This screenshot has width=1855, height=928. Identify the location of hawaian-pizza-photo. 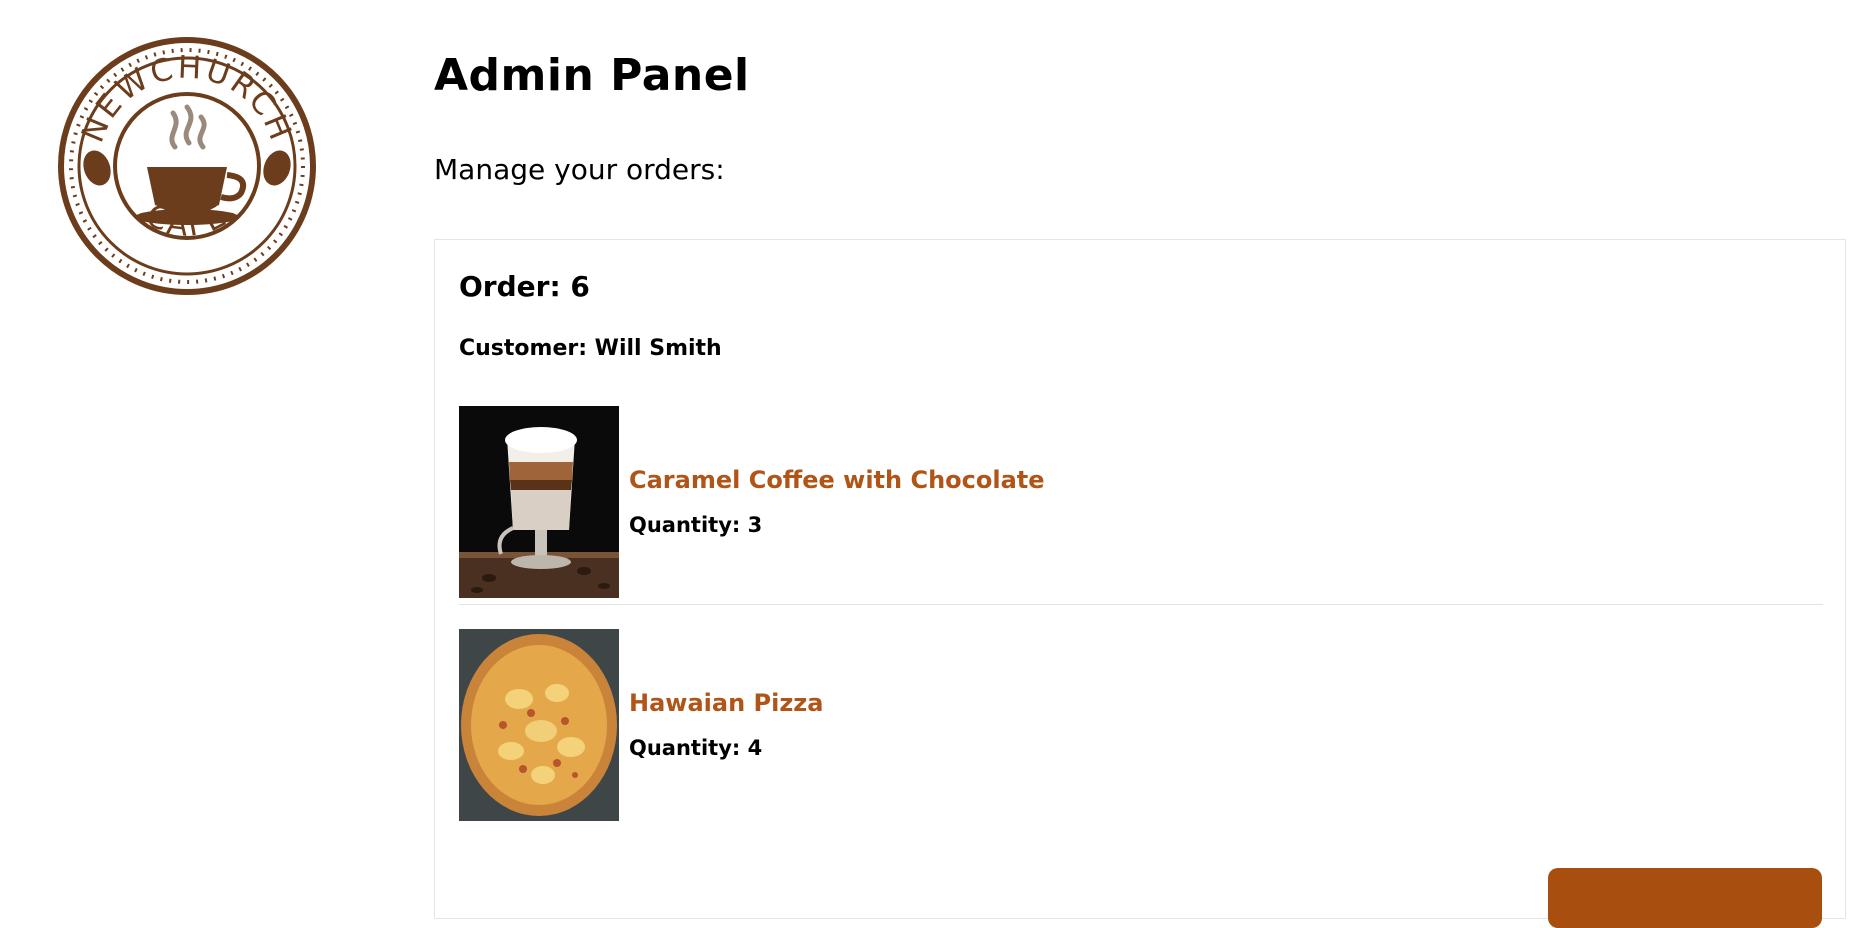
(539, 725).